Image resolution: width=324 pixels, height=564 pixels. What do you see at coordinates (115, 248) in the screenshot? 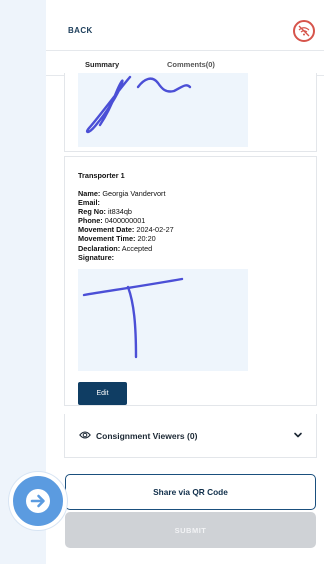
I see `field-declaration: Declaration: Accepted` at bounding box center [115, 248].